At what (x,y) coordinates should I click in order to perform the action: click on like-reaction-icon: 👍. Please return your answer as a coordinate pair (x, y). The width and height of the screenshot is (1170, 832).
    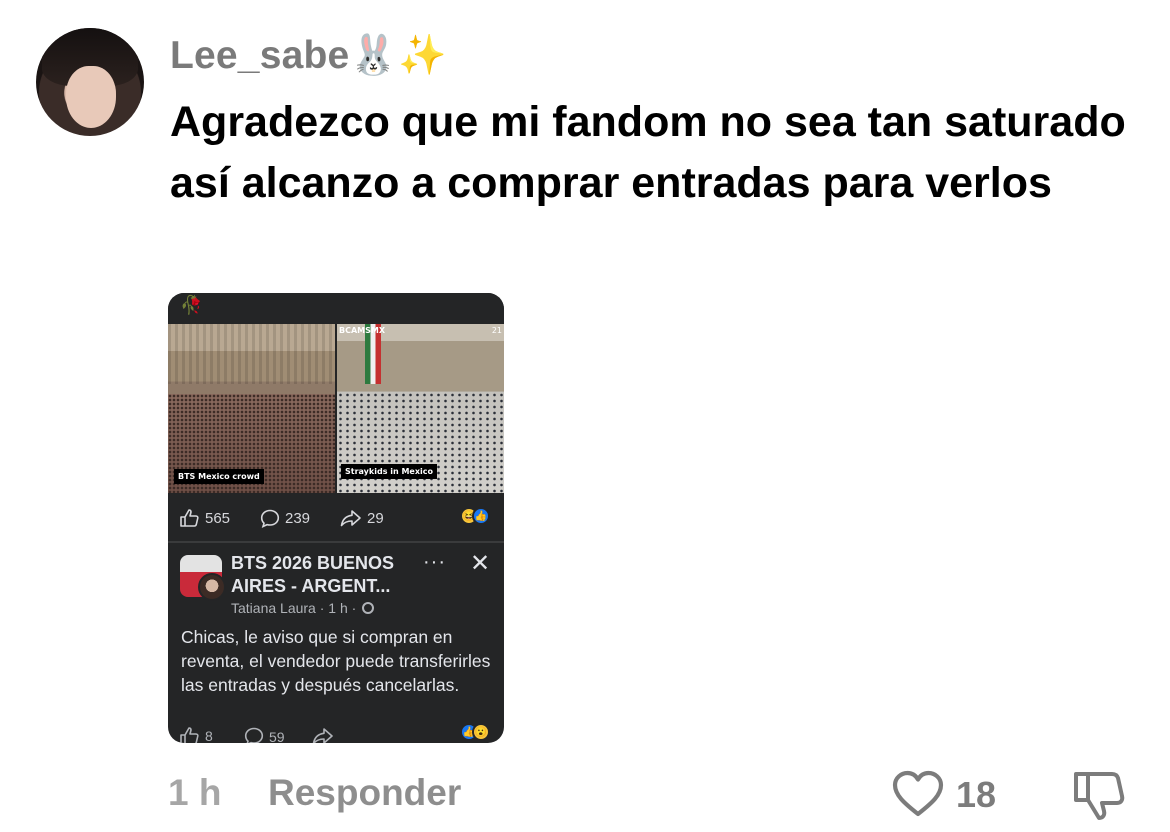
    Looking at the image, I should click on (481, 516).